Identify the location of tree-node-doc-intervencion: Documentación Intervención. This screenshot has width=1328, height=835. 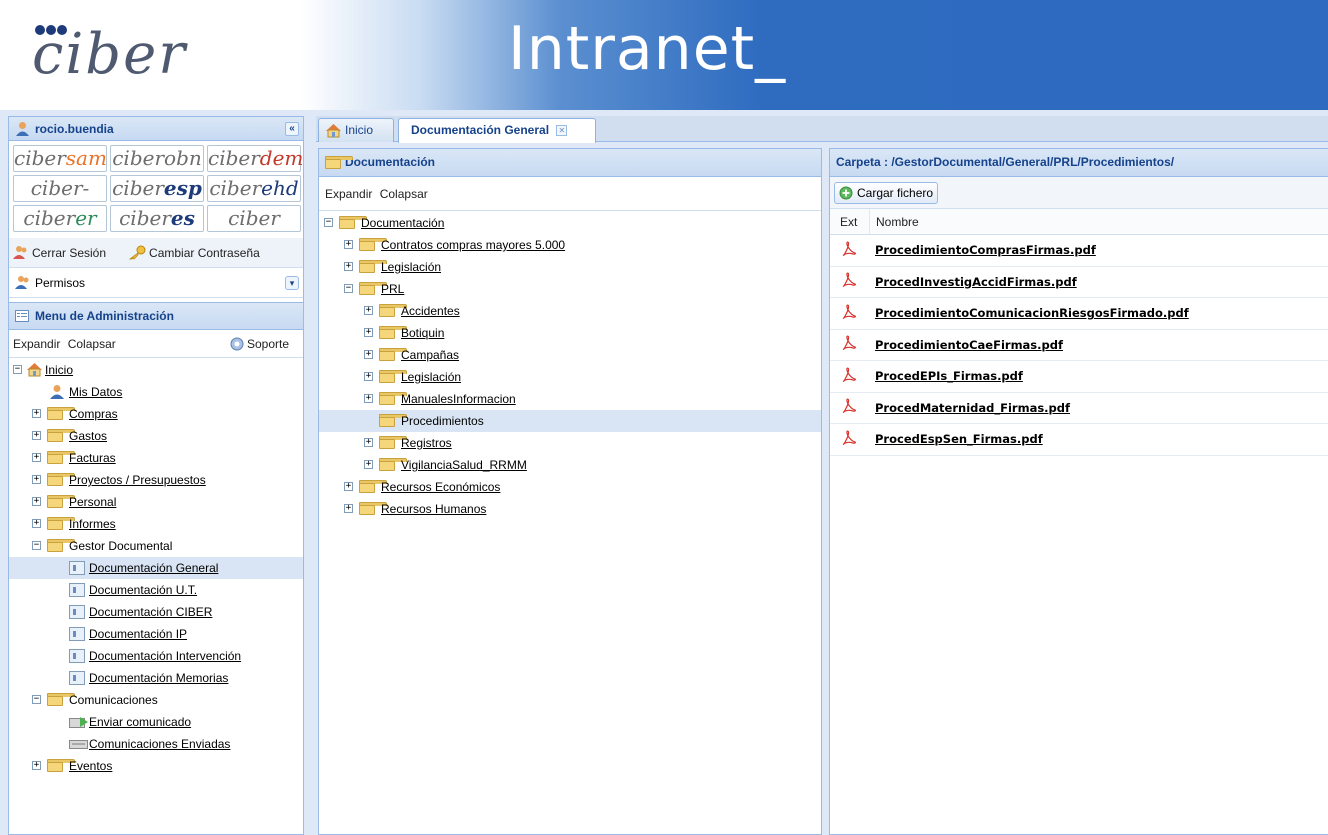
(156, 656).